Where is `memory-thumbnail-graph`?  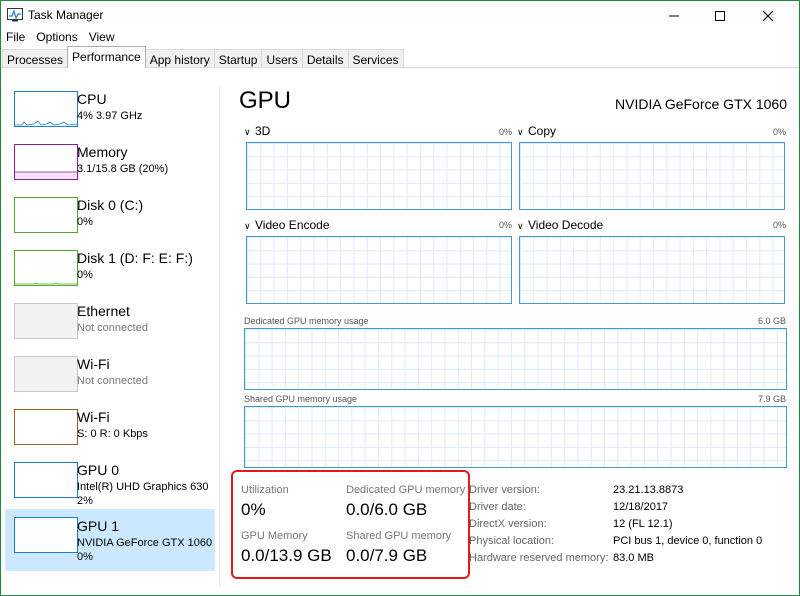
memory-thumbnail-graph is located at coordinates (46, 162).